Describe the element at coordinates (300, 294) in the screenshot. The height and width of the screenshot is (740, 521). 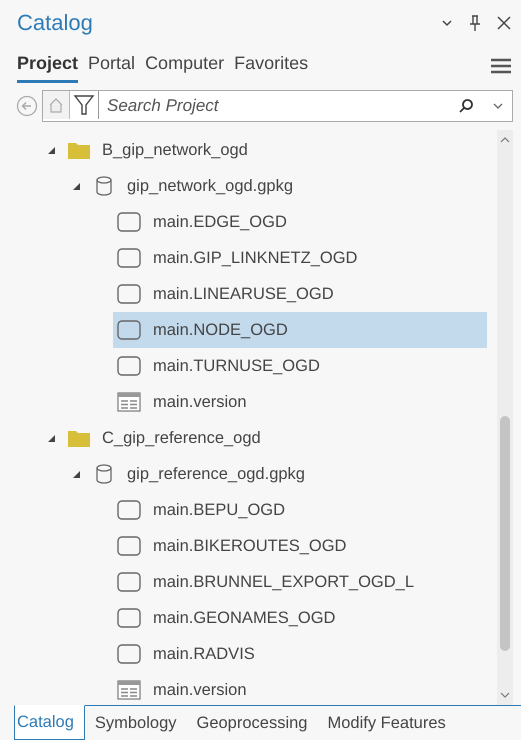
I see `tree-item: main.LINEARUSE_OGD` at that location.